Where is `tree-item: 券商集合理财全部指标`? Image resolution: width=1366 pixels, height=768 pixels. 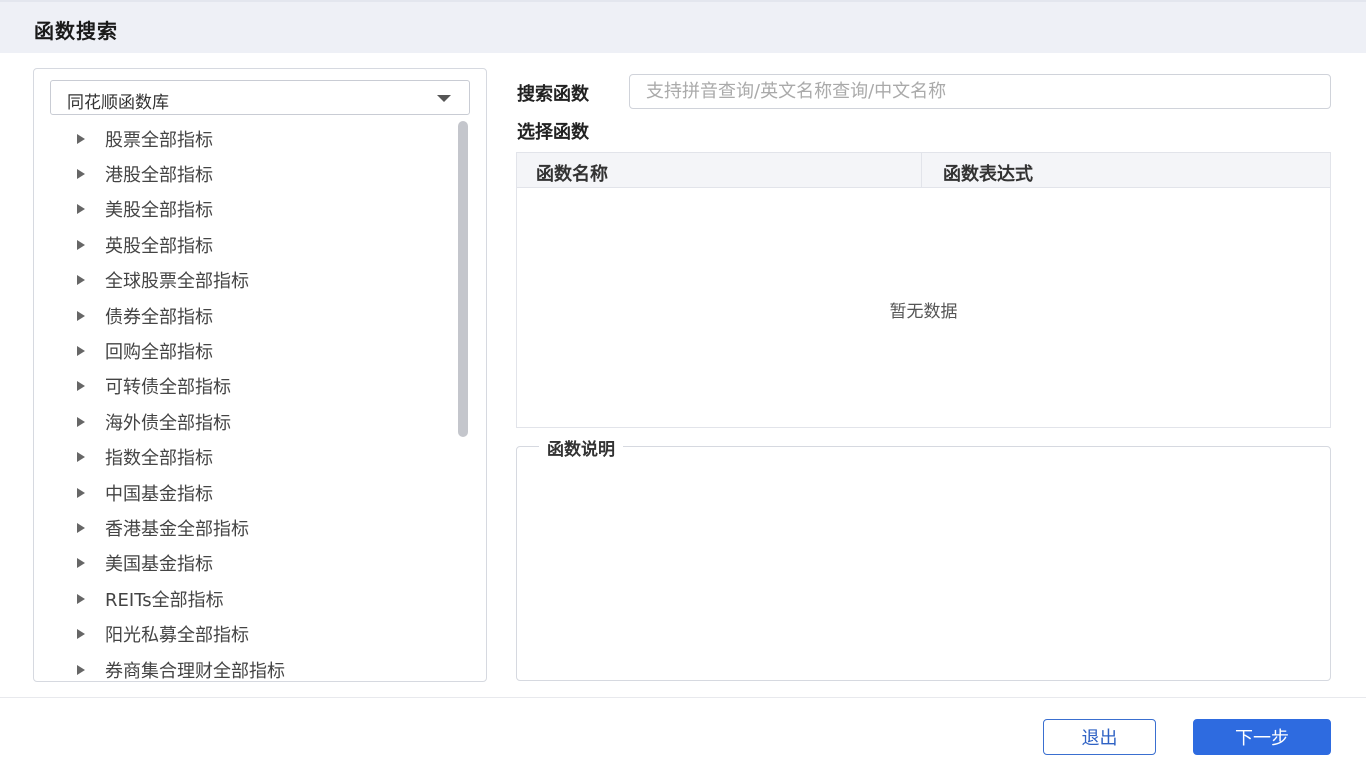 tree-item: 券商集合理财全部指标 is located at coordinates (245, 666).